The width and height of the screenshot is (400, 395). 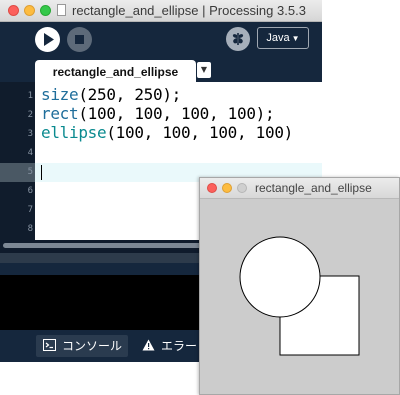 What do you see at coordinates (60, 113) in the screenshot?
I see `code-keyword: rect` at bounding box center [60, 113].